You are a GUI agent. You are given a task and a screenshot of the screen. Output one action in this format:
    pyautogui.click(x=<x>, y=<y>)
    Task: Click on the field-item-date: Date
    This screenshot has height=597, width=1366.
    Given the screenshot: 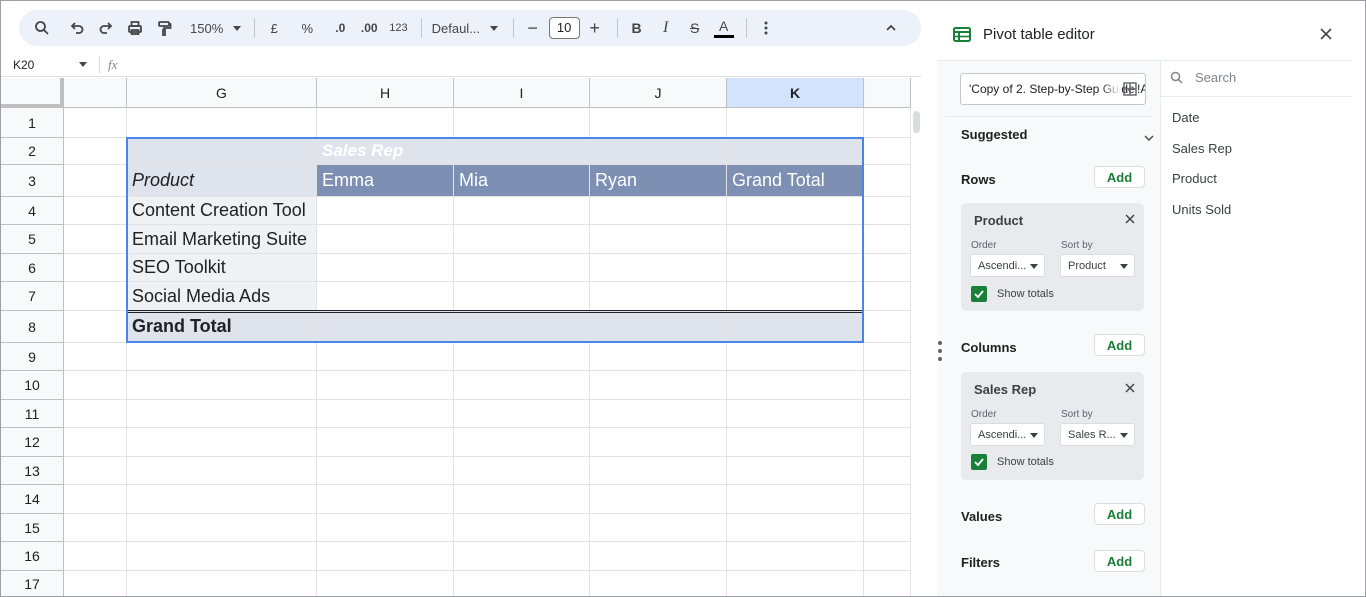 What is the action you would take?
    pyautogui.click(x=1185, y=117)
    